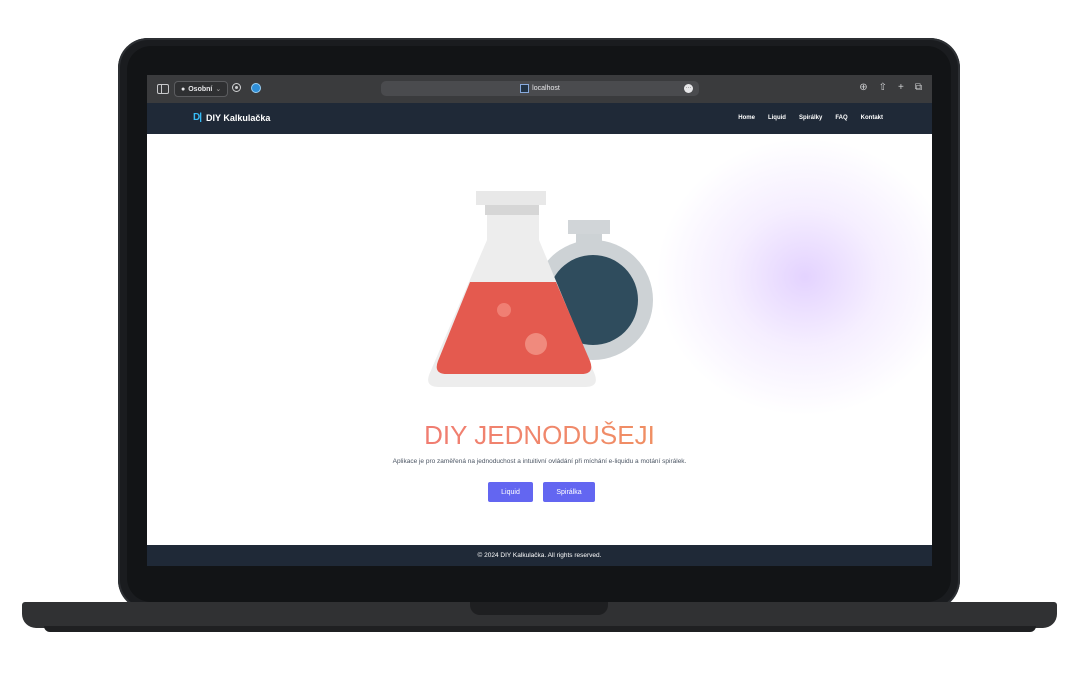 The width and height of the screenshot is (1080, 686). I want to click on laptop-notch, so click(539, 608).